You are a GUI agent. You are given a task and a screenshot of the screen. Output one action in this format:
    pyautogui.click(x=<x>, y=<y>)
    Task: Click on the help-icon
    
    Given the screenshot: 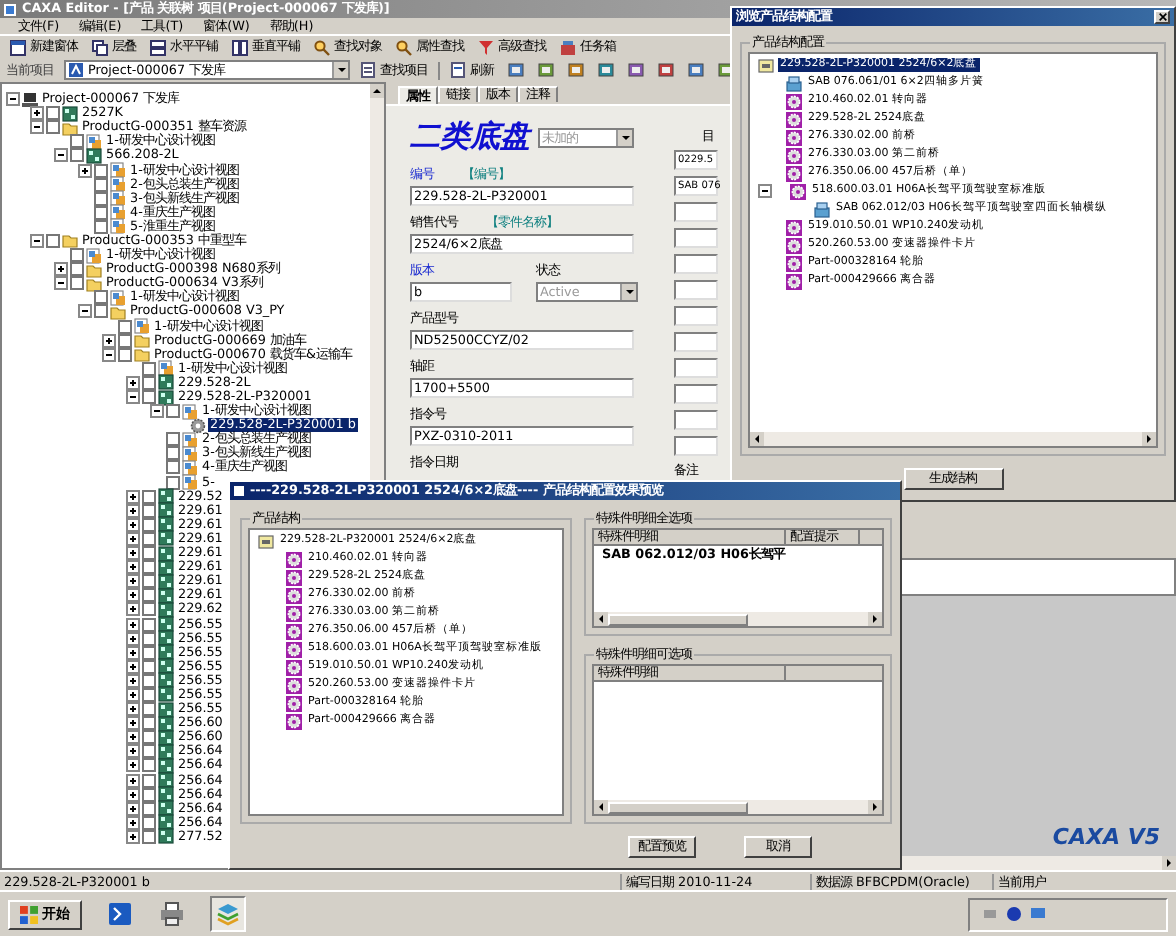 What is the action you would take?
    pyautogui.click(x=1014, y=914)
    